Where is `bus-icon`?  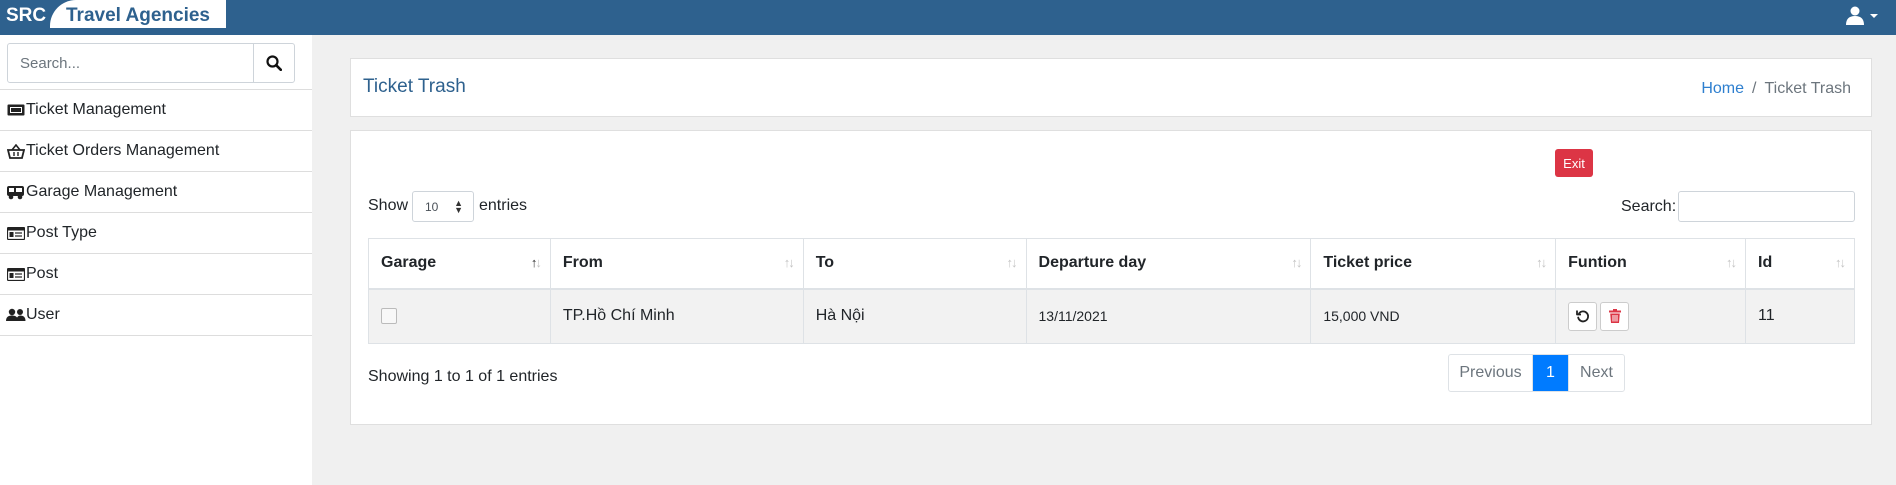
bus-icon is located at coordinates (16, 192).